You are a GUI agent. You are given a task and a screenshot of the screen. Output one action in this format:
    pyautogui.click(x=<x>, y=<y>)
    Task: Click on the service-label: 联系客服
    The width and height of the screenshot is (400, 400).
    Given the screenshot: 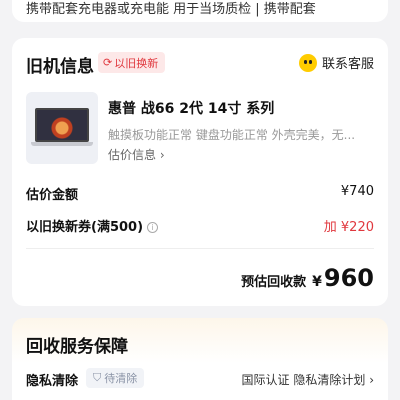 What is the action you would take?
    pyautogui.click(x=347, y=64)
    